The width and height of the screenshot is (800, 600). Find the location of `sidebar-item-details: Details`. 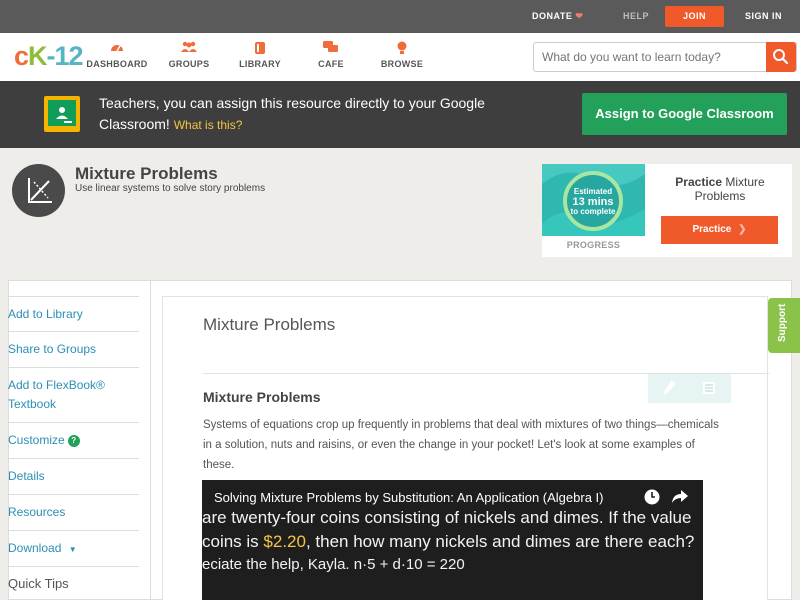

sidebar-item-details: Details is located at coordinates (73, 477).